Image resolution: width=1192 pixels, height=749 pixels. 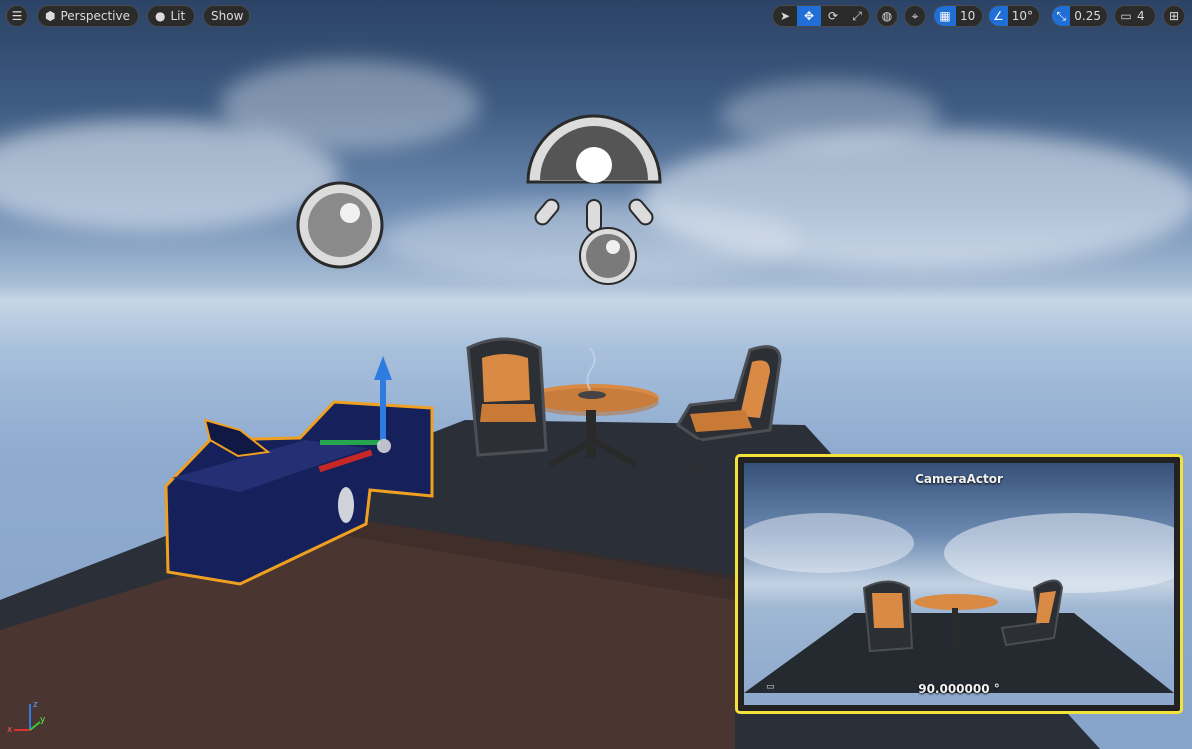 I want to click on camera-speed-value: 4, so click(x=1141, y=16).